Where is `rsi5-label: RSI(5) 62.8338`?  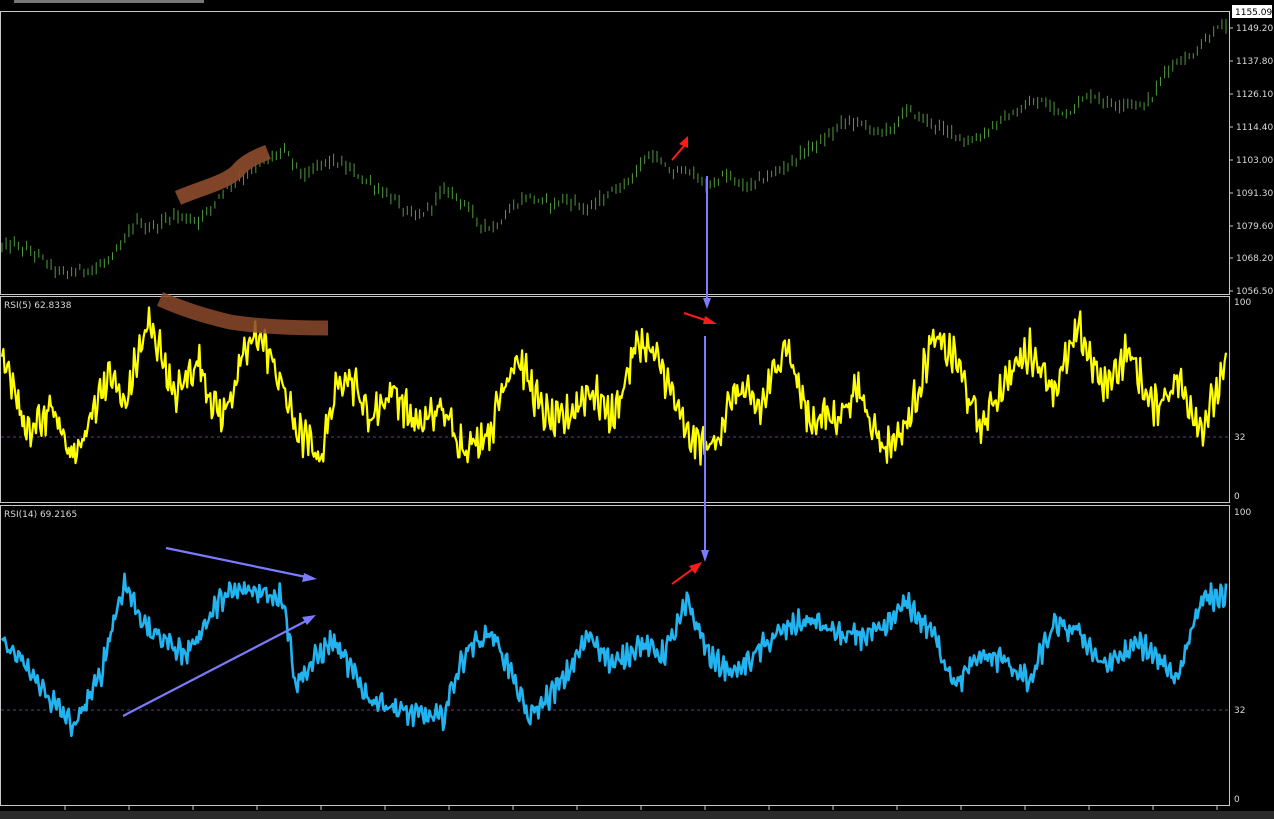
rsi5-label: RSI(5) 62.8338 is located at coordinates (38, 306).